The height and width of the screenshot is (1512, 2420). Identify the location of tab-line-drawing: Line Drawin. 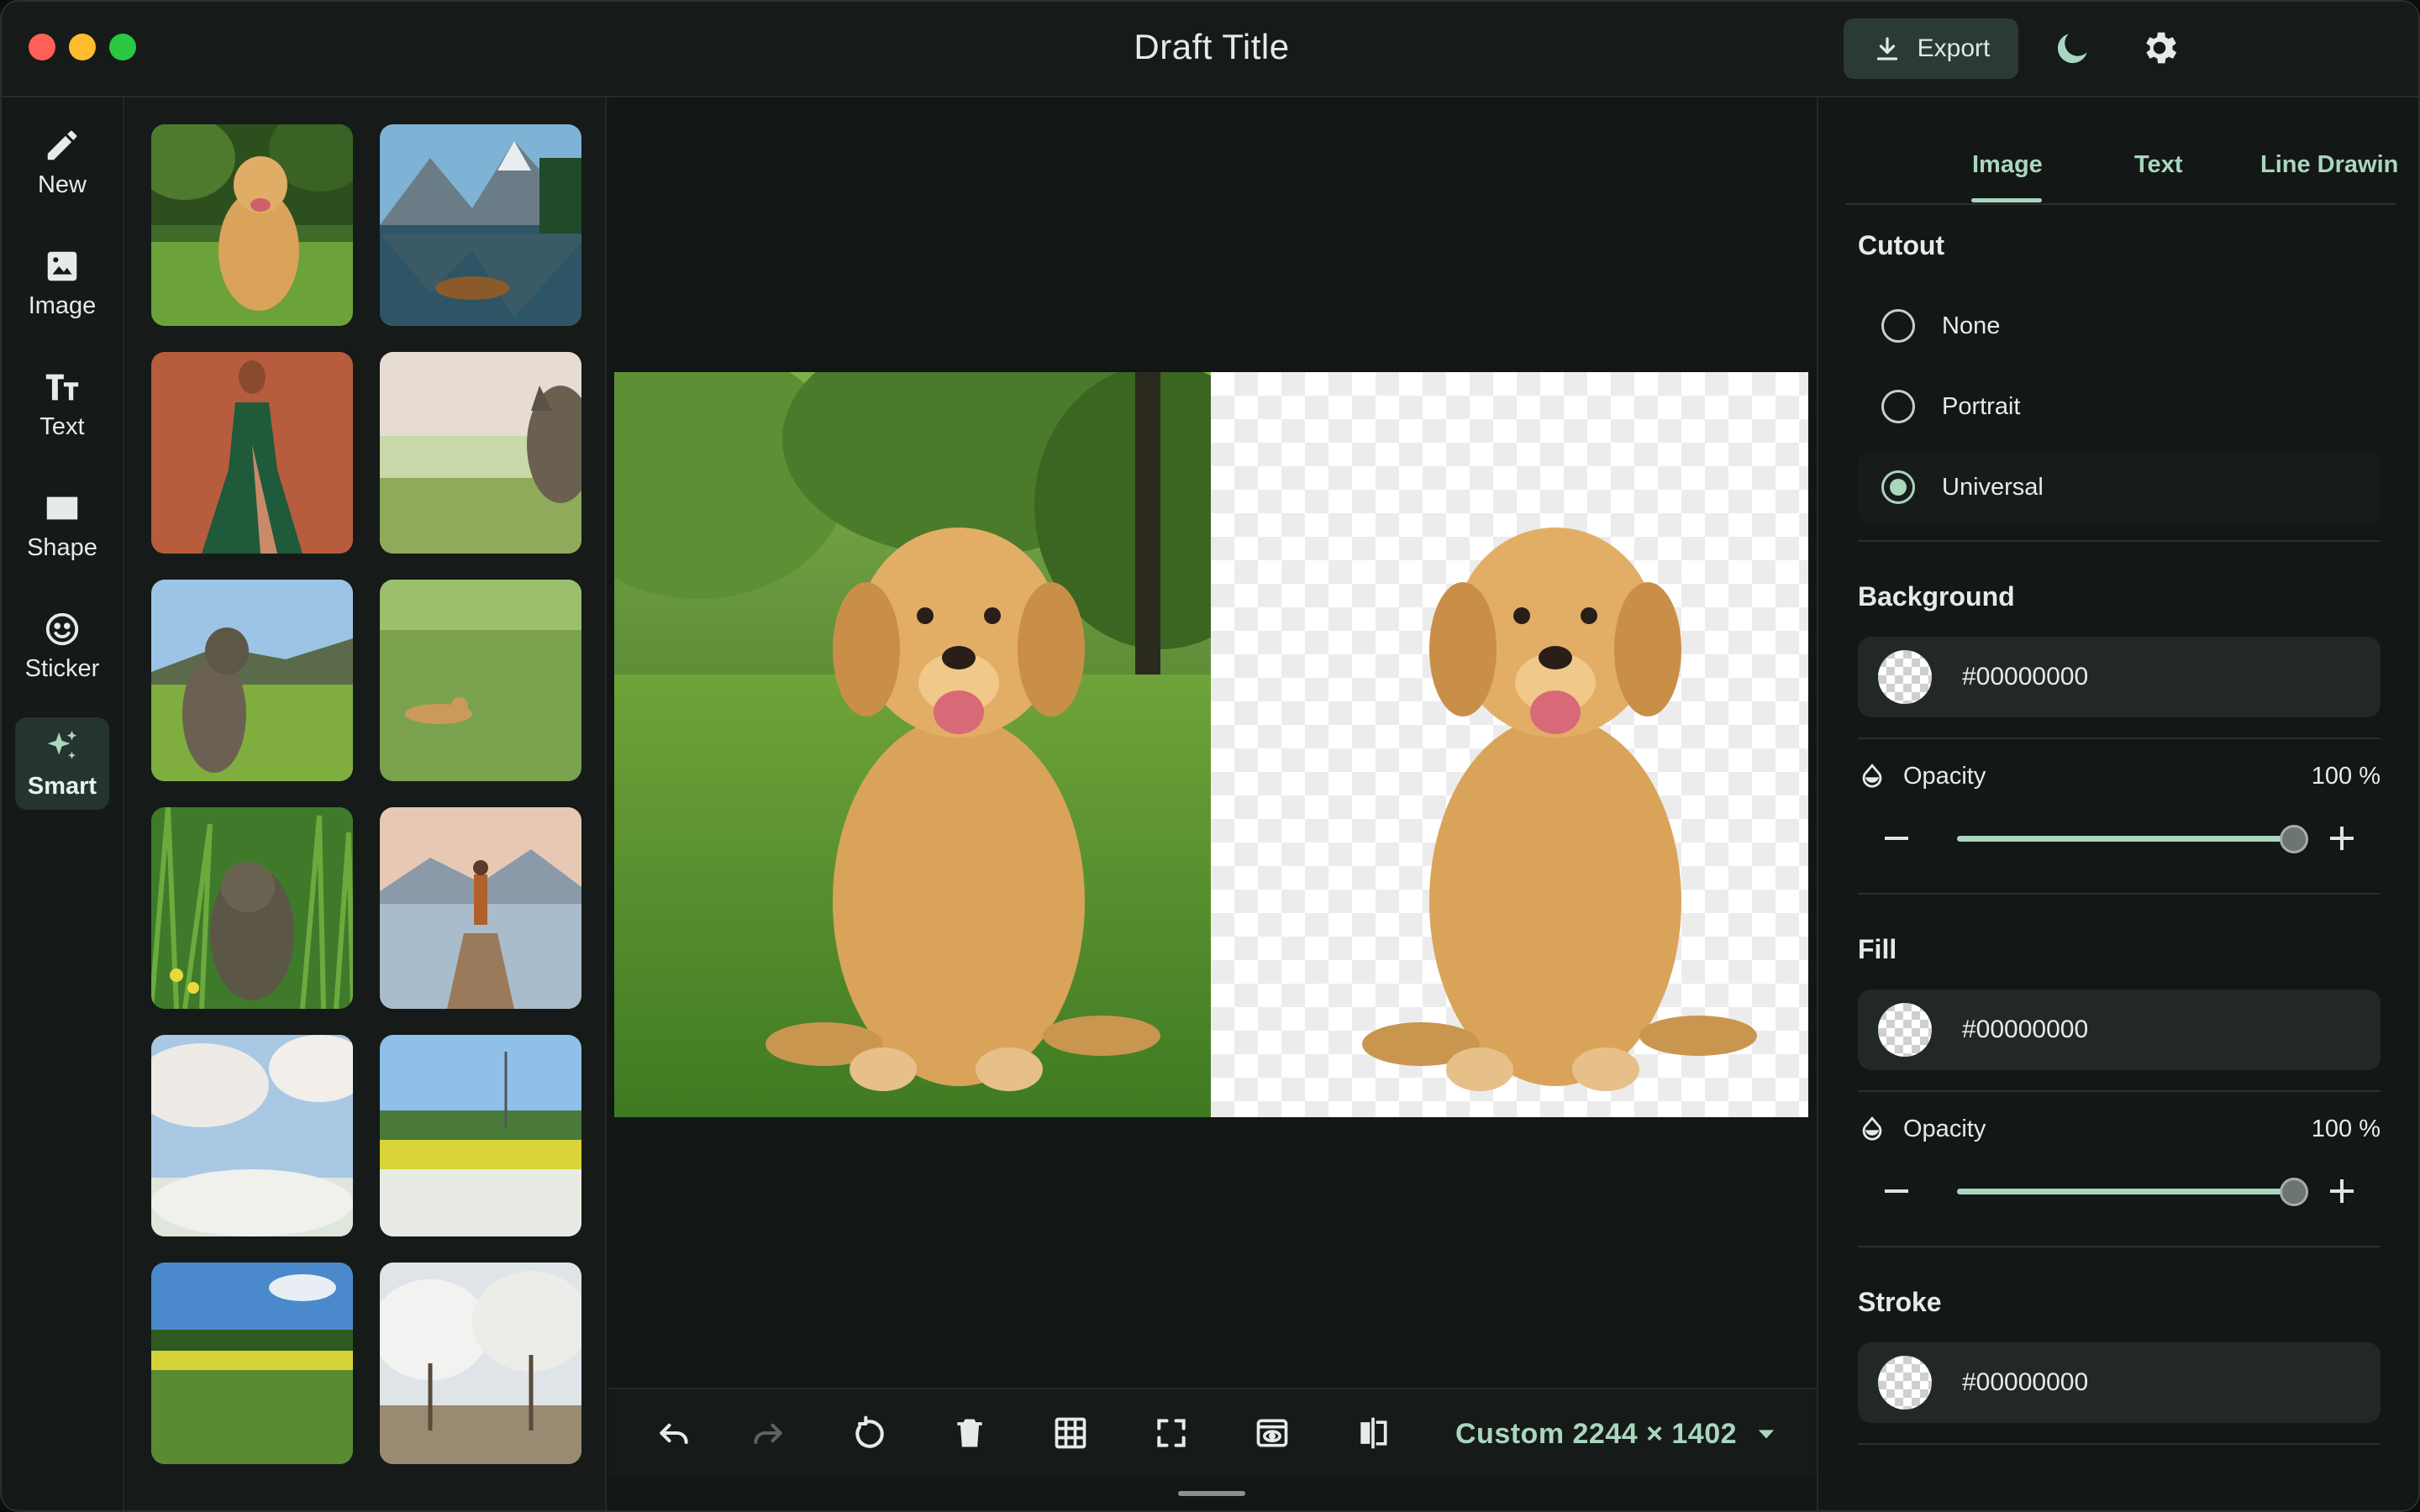
(2329, 165).